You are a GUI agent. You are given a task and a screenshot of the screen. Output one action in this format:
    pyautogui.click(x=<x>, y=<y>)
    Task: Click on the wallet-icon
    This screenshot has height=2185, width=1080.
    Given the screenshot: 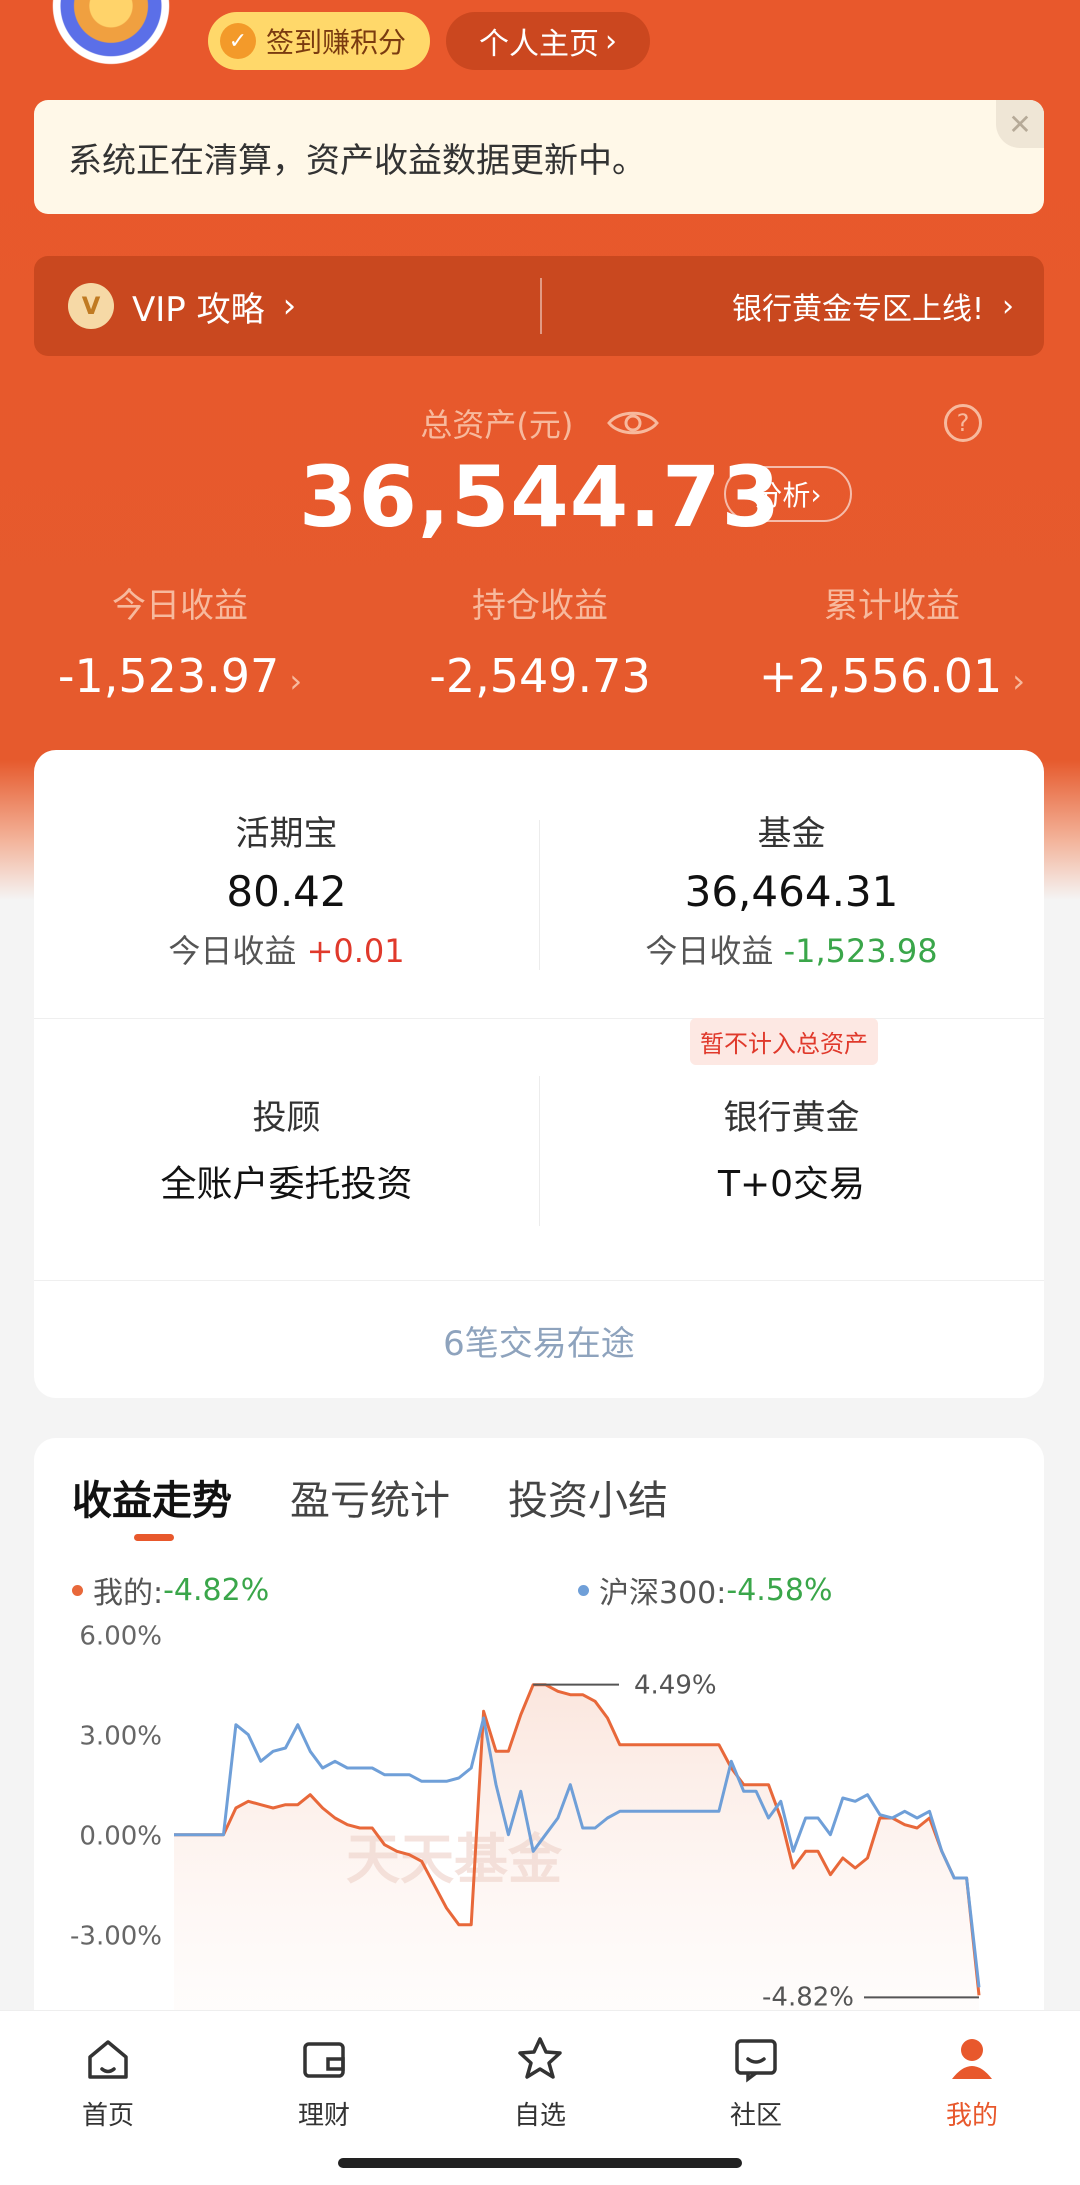 What is the action you would take?
    pyautogui.click(x=324, y=2060)
    